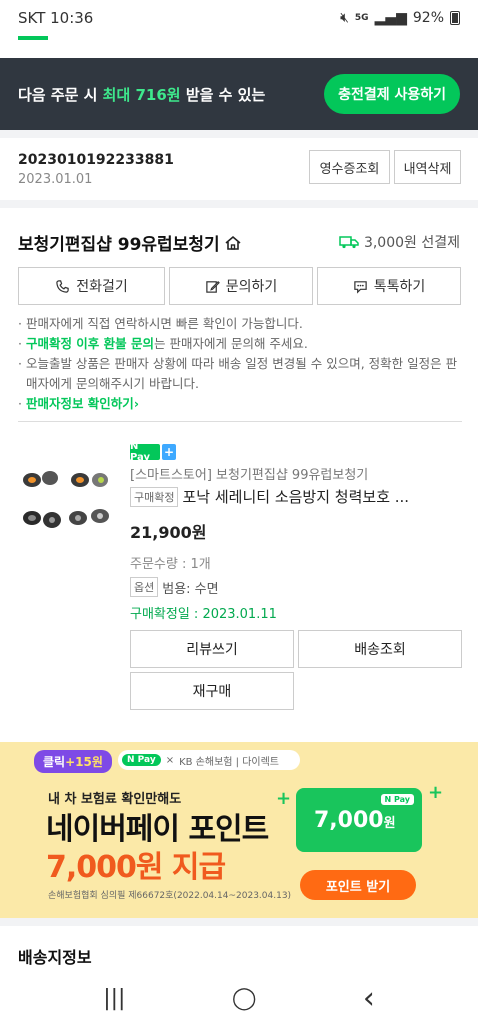  What do you see at coordinates (428, 18) in the screenshot?
I see `battery-percent: 92%` at bounding box center [428, 18].